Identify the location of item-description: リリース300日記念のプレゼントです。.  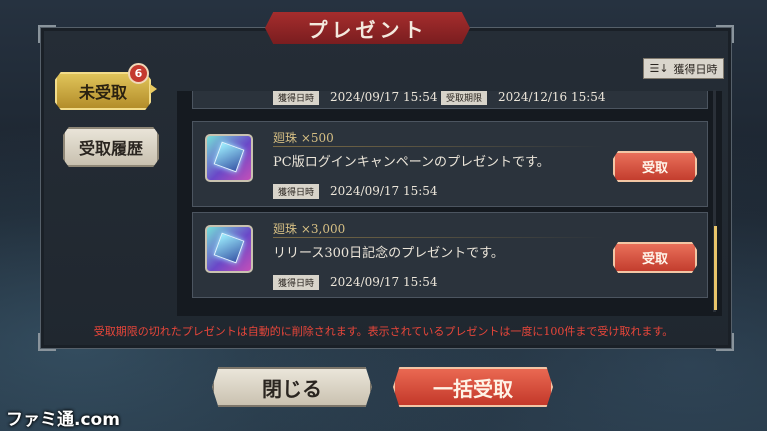
(388, 253).